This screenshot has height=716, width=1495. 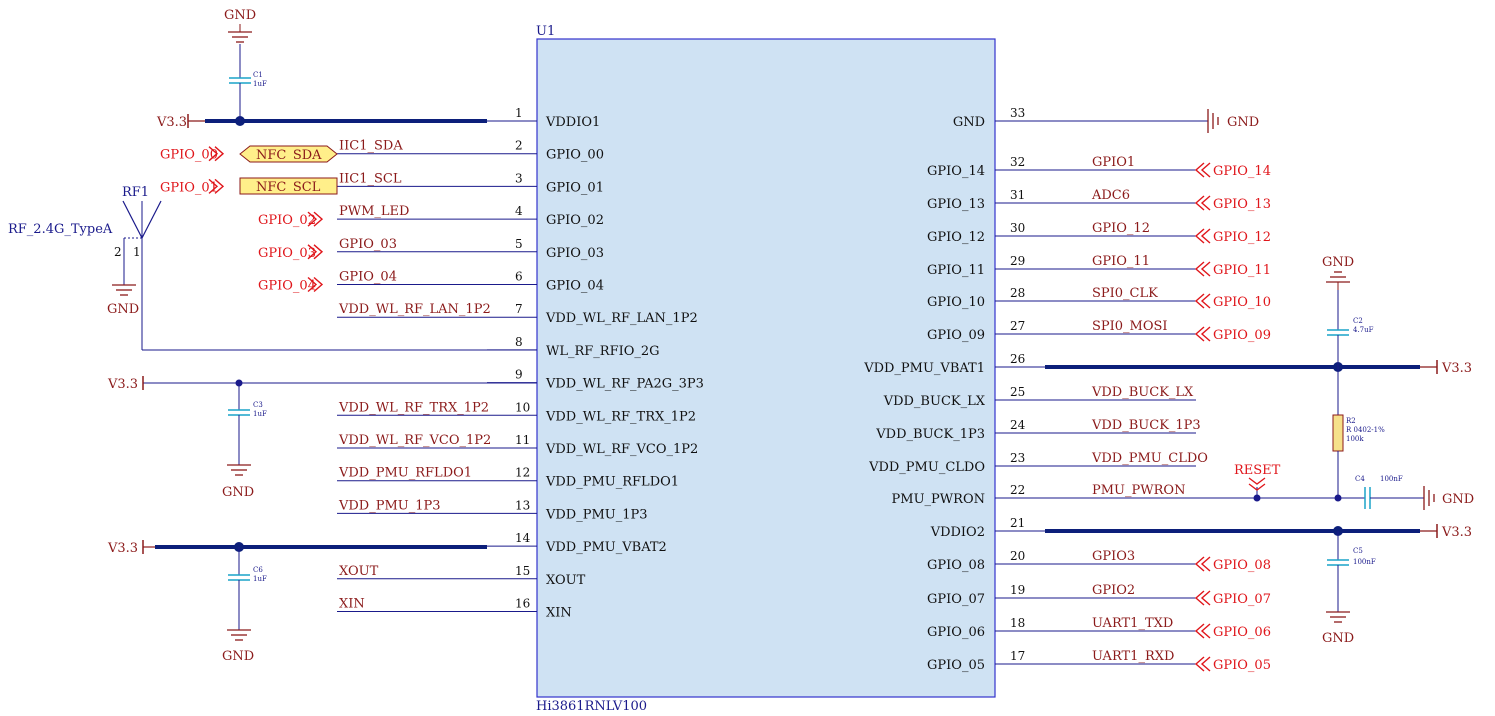 I want to click on net-label: UART1_TXD, so click(x=1132, y=623).